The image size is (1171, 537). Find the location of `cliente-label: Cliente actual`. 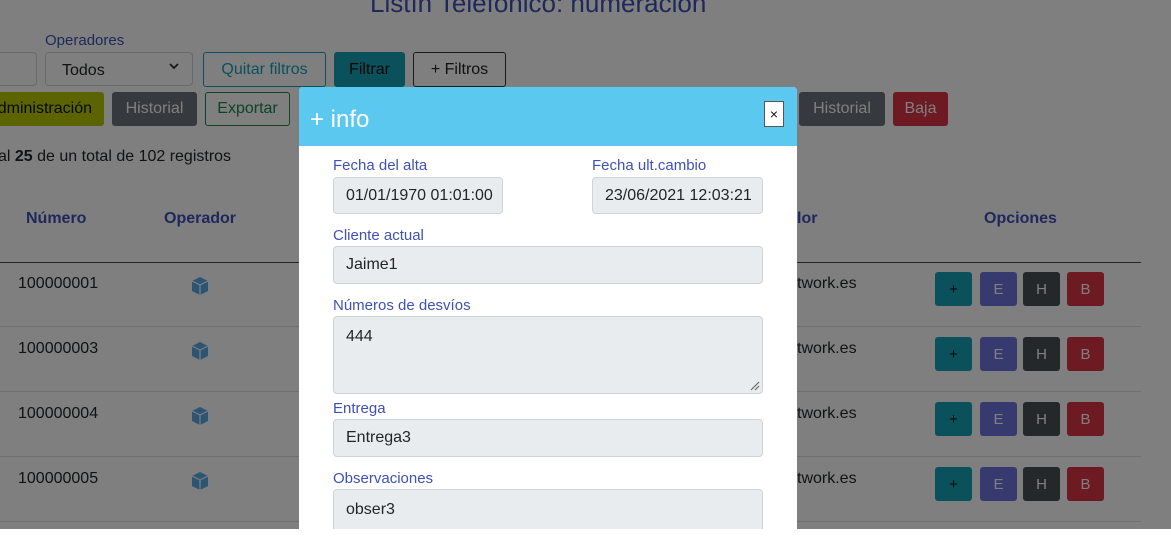

cliente-label: Cliente actual is located at coordinates (378, 235).